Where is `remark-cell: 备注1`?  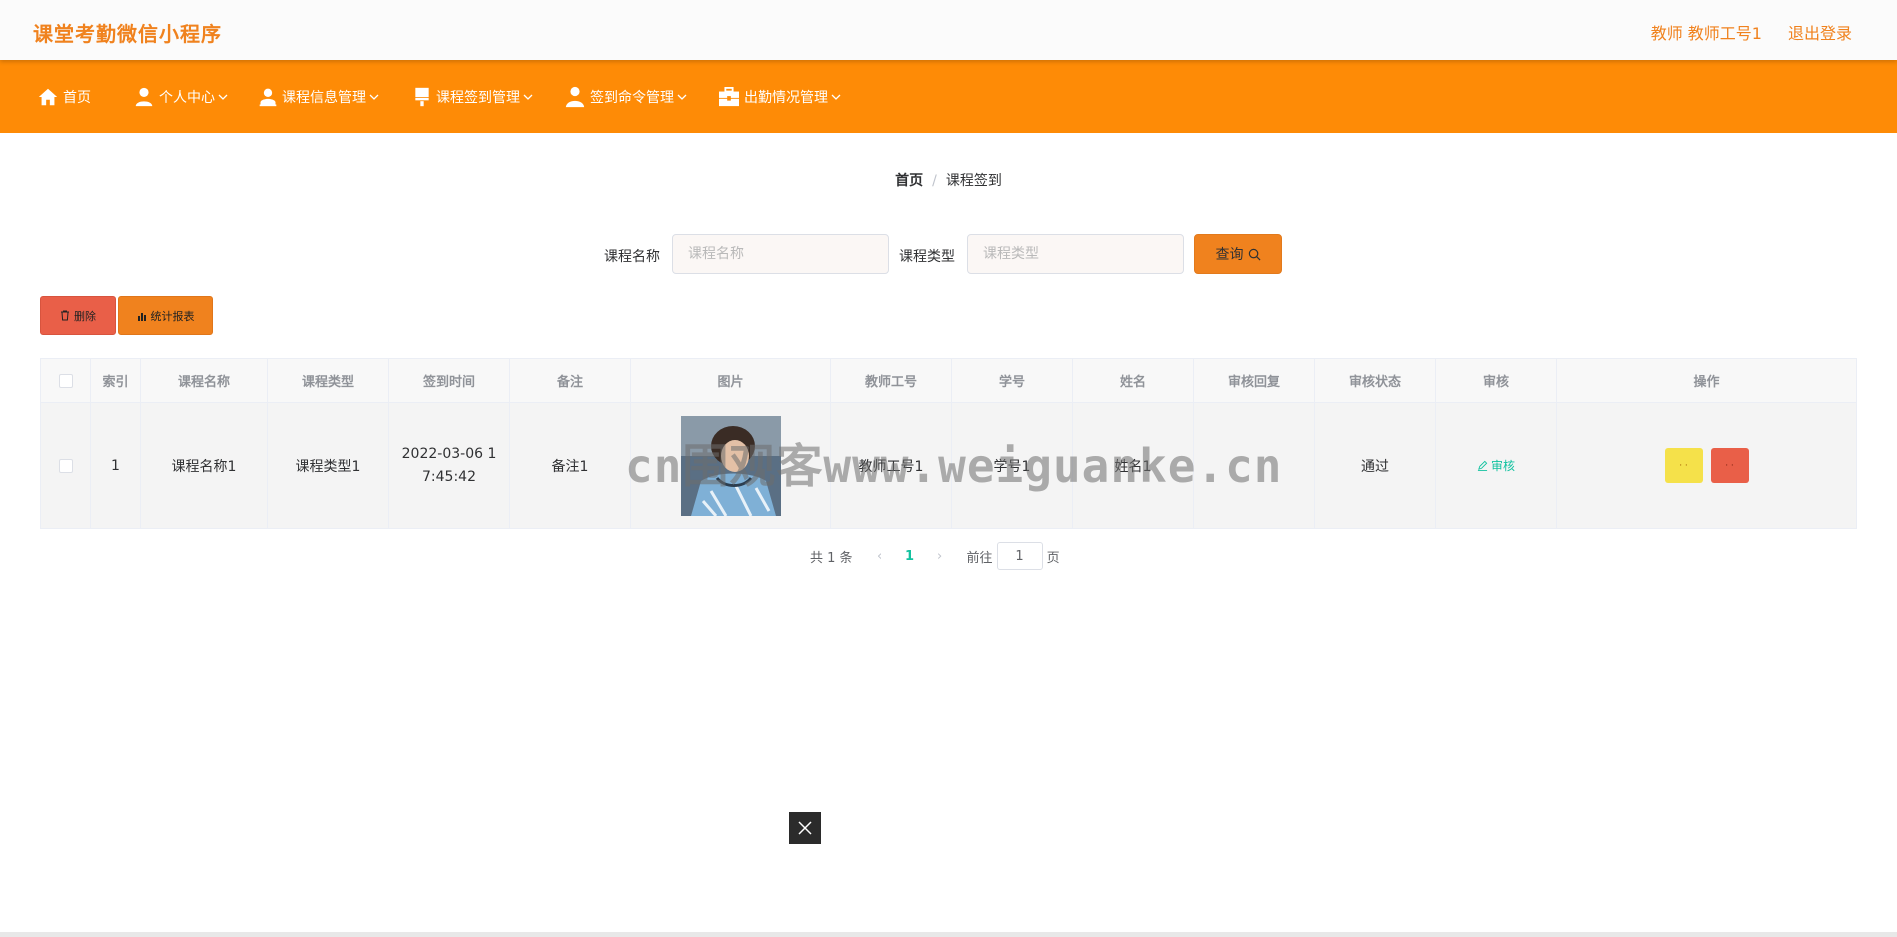
remark-cell: 备注1 is located at coordinates (570, 466).